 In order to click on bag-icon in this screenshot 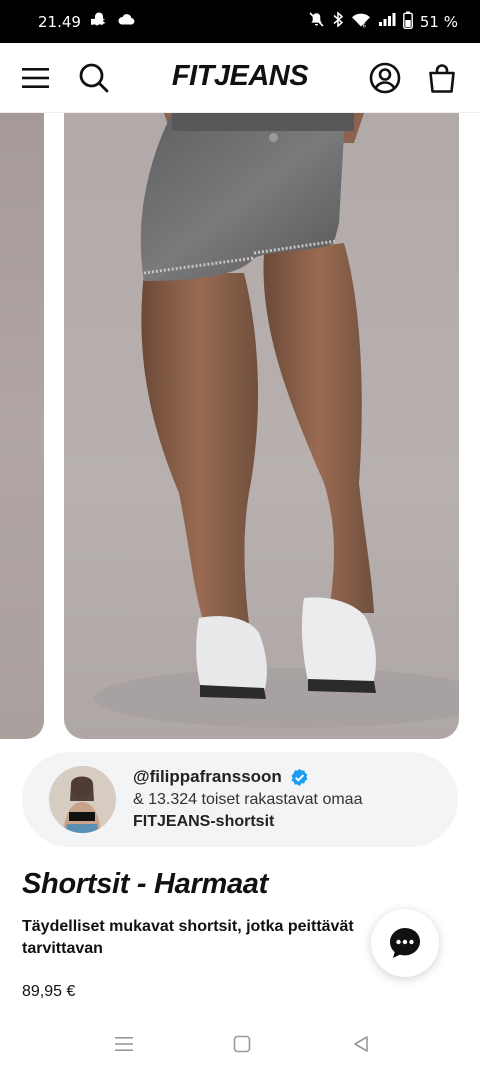, I will do `click(442, 78)`.